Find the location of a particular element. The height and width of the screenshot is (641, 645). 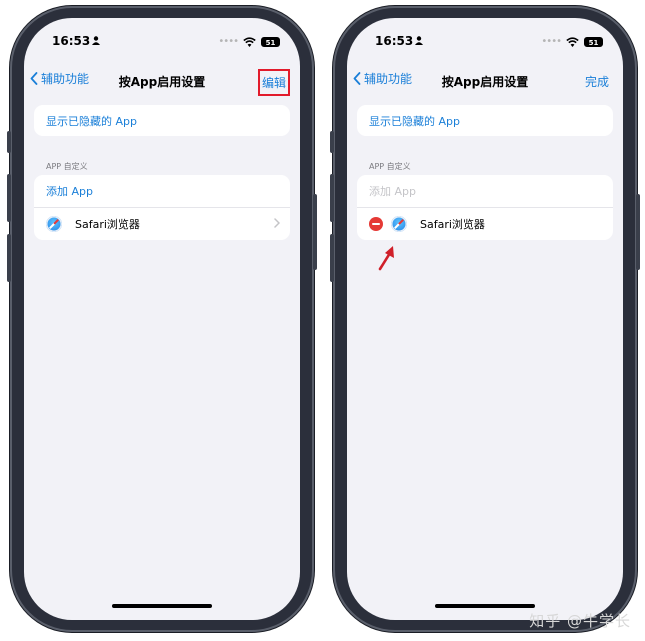

minus-circle-icon is located at coordinates (376, 224).